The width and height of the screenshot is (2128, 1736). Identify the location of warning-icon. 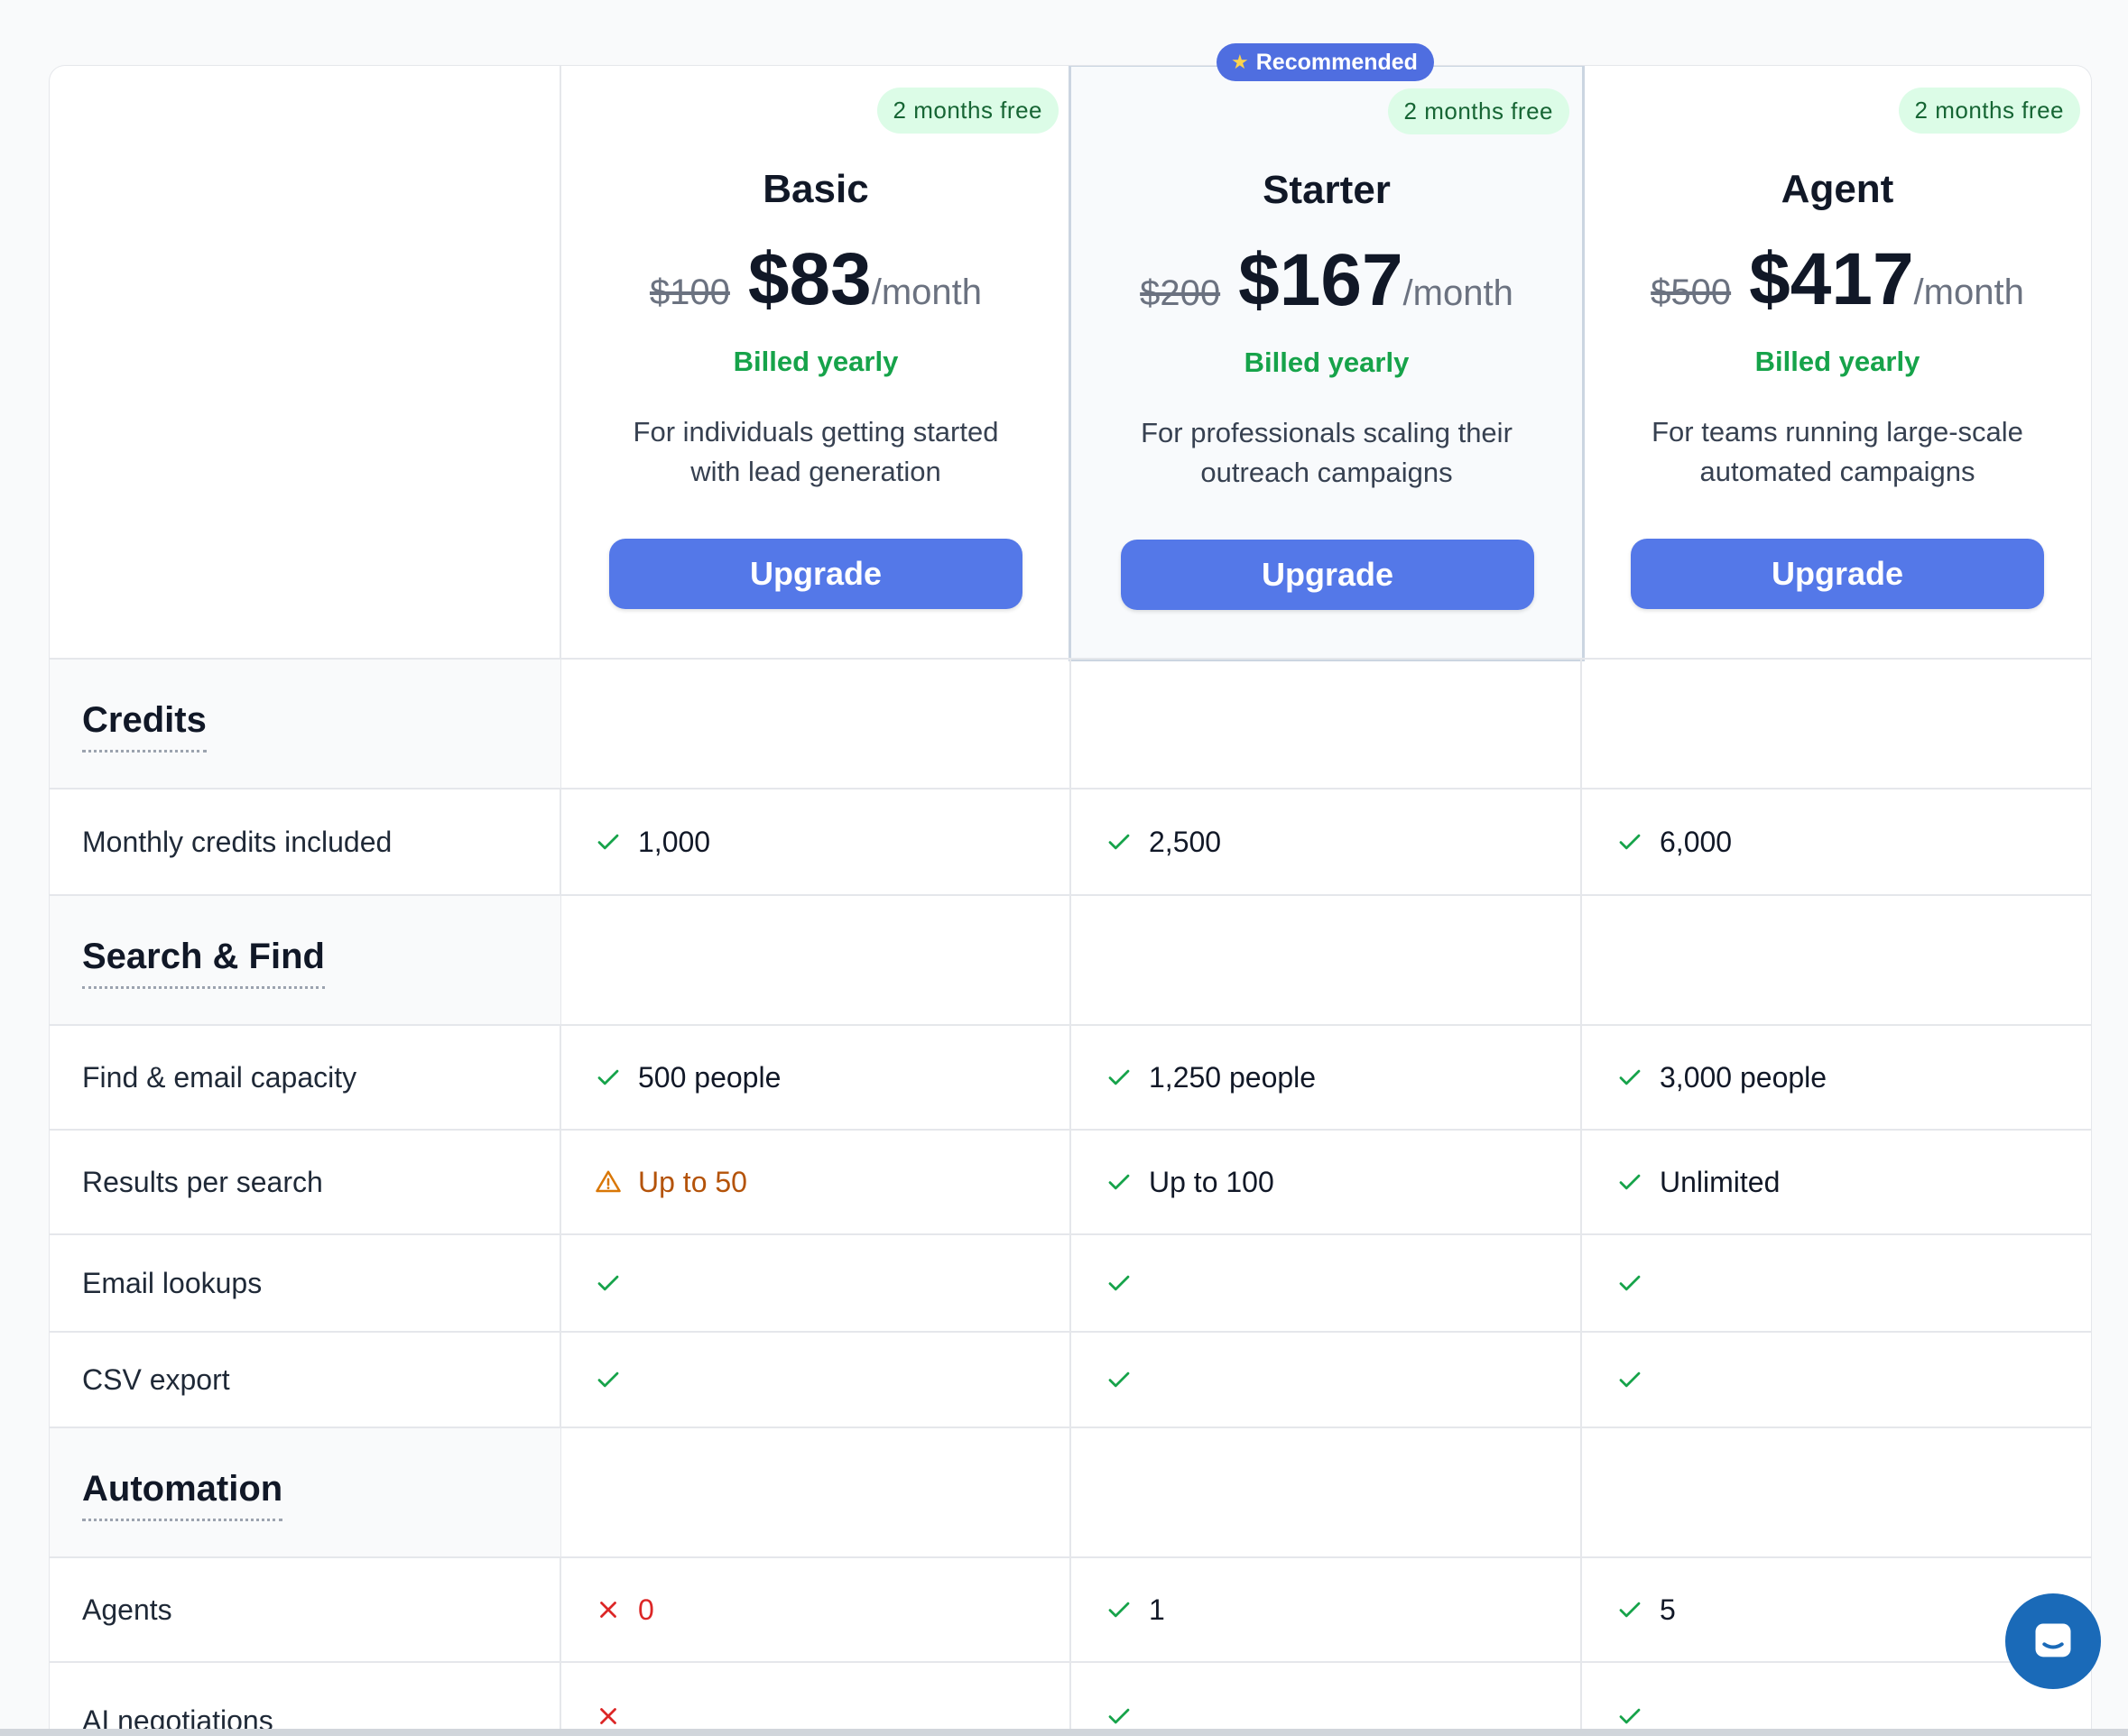
(608, 1181).